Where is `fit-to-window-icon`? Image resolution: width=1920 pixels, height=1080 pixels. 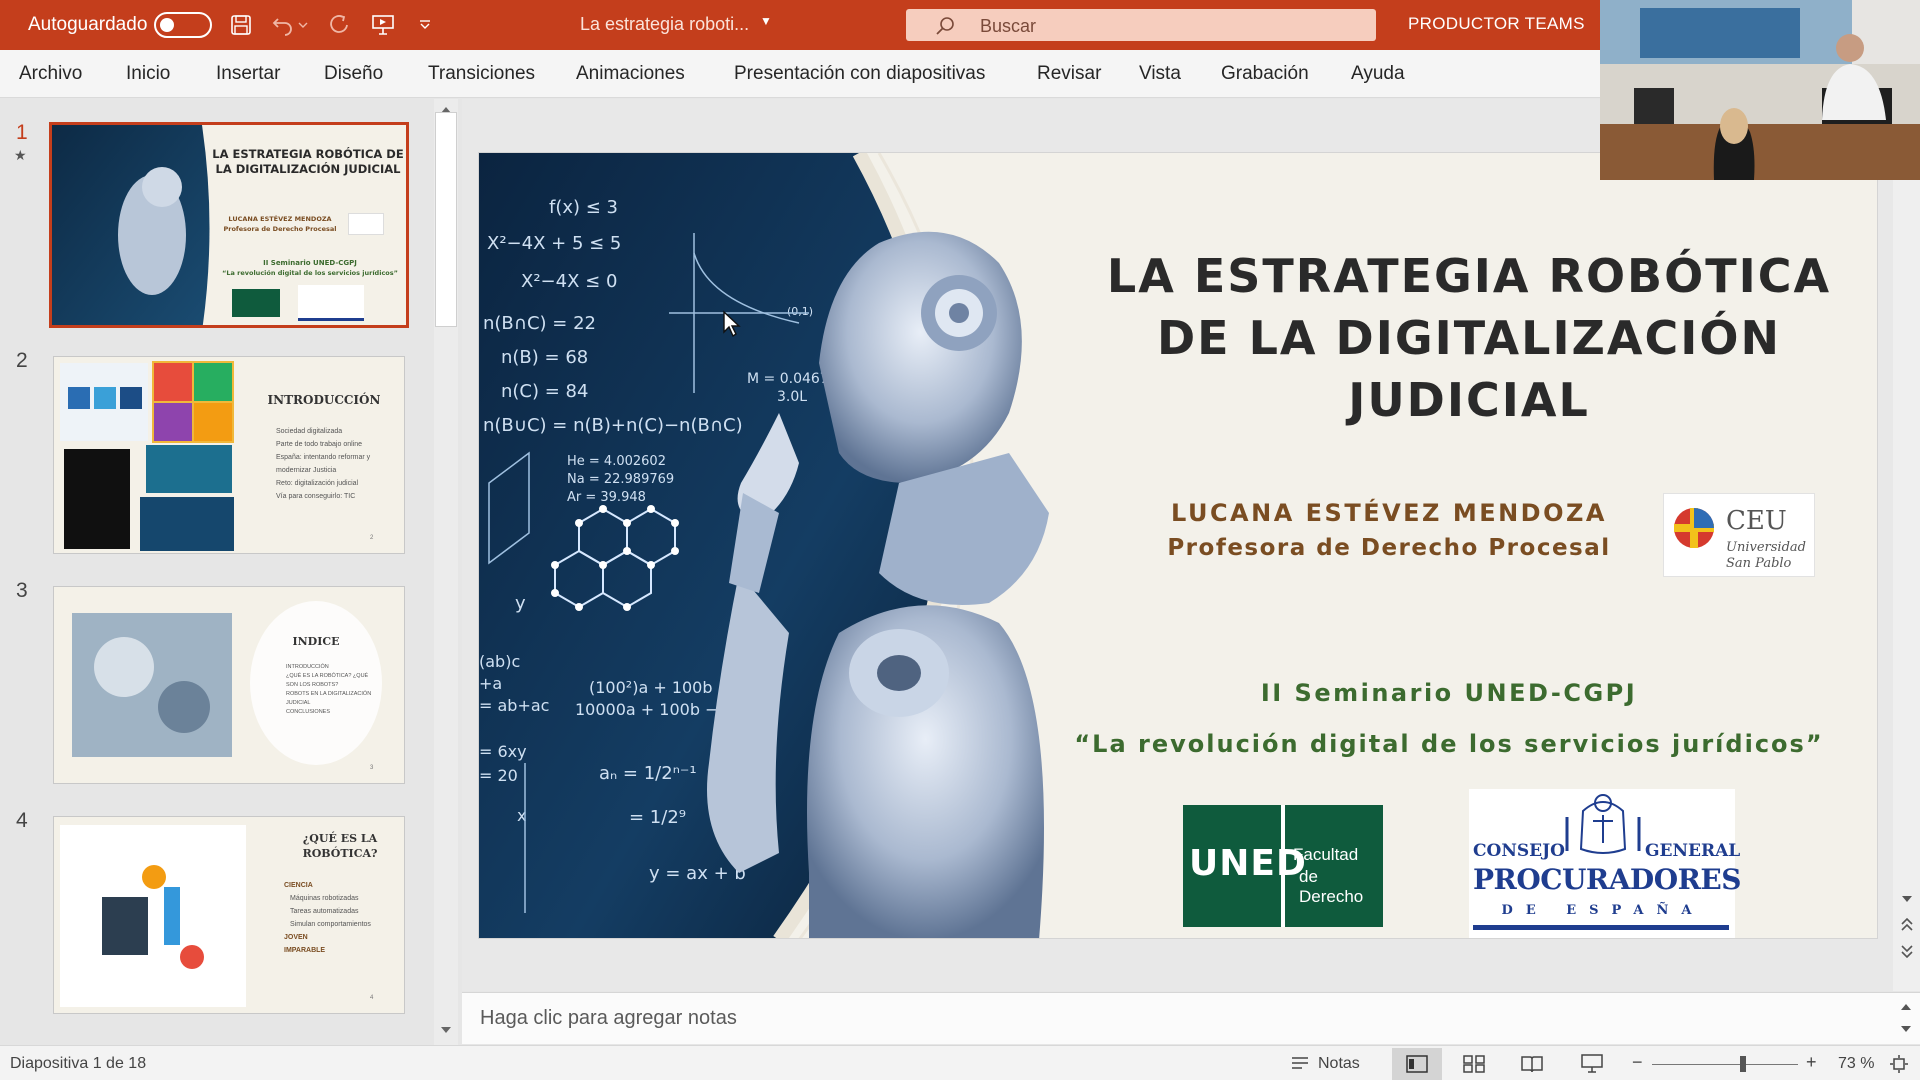
fit-to-window-icon is located at coordinates (1899, 1064).